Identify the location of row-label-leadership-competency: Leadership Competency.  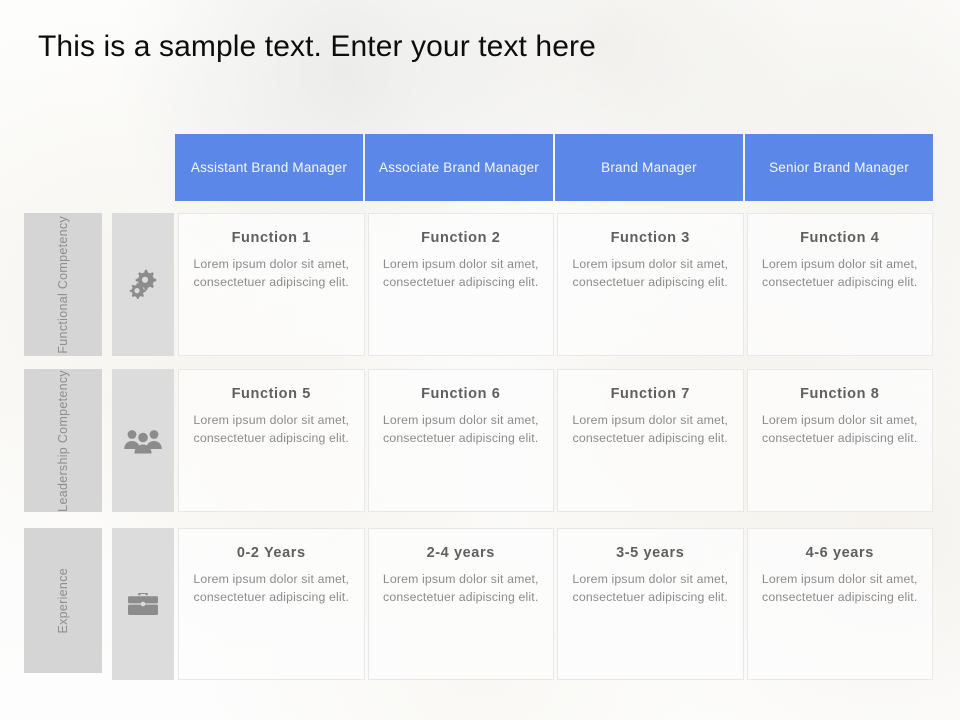
(63, 440).